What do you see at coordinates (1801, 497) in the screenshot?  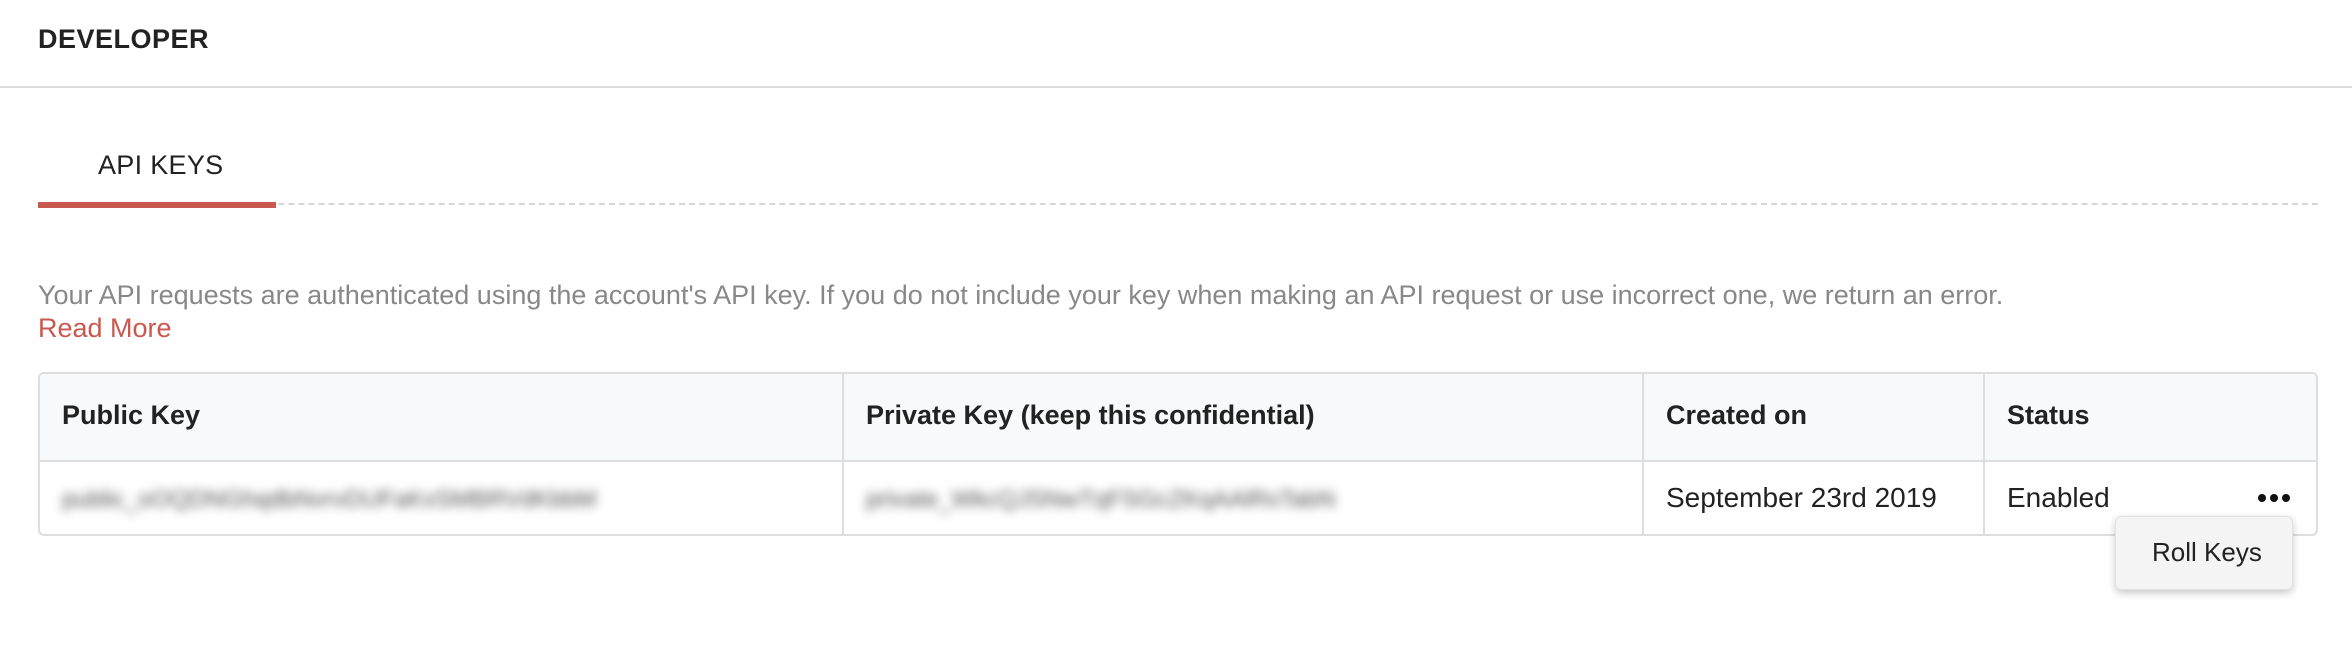 I see `created-on-value: September 23rd 2019` at bounding box center [1801, 497].